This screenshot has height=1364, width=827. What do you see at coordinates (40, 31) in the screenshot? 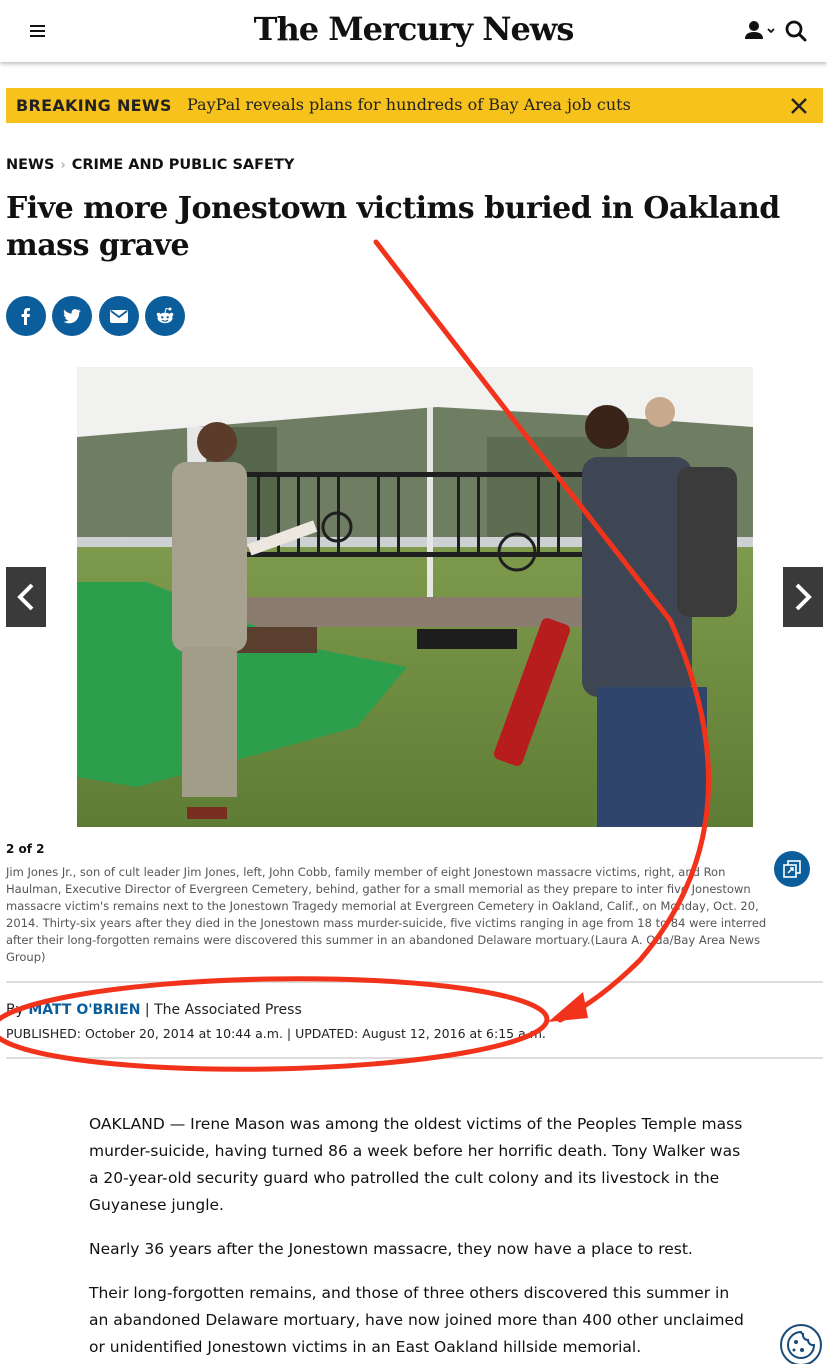
I see `menu-icon` at bounding box center [40, 31].